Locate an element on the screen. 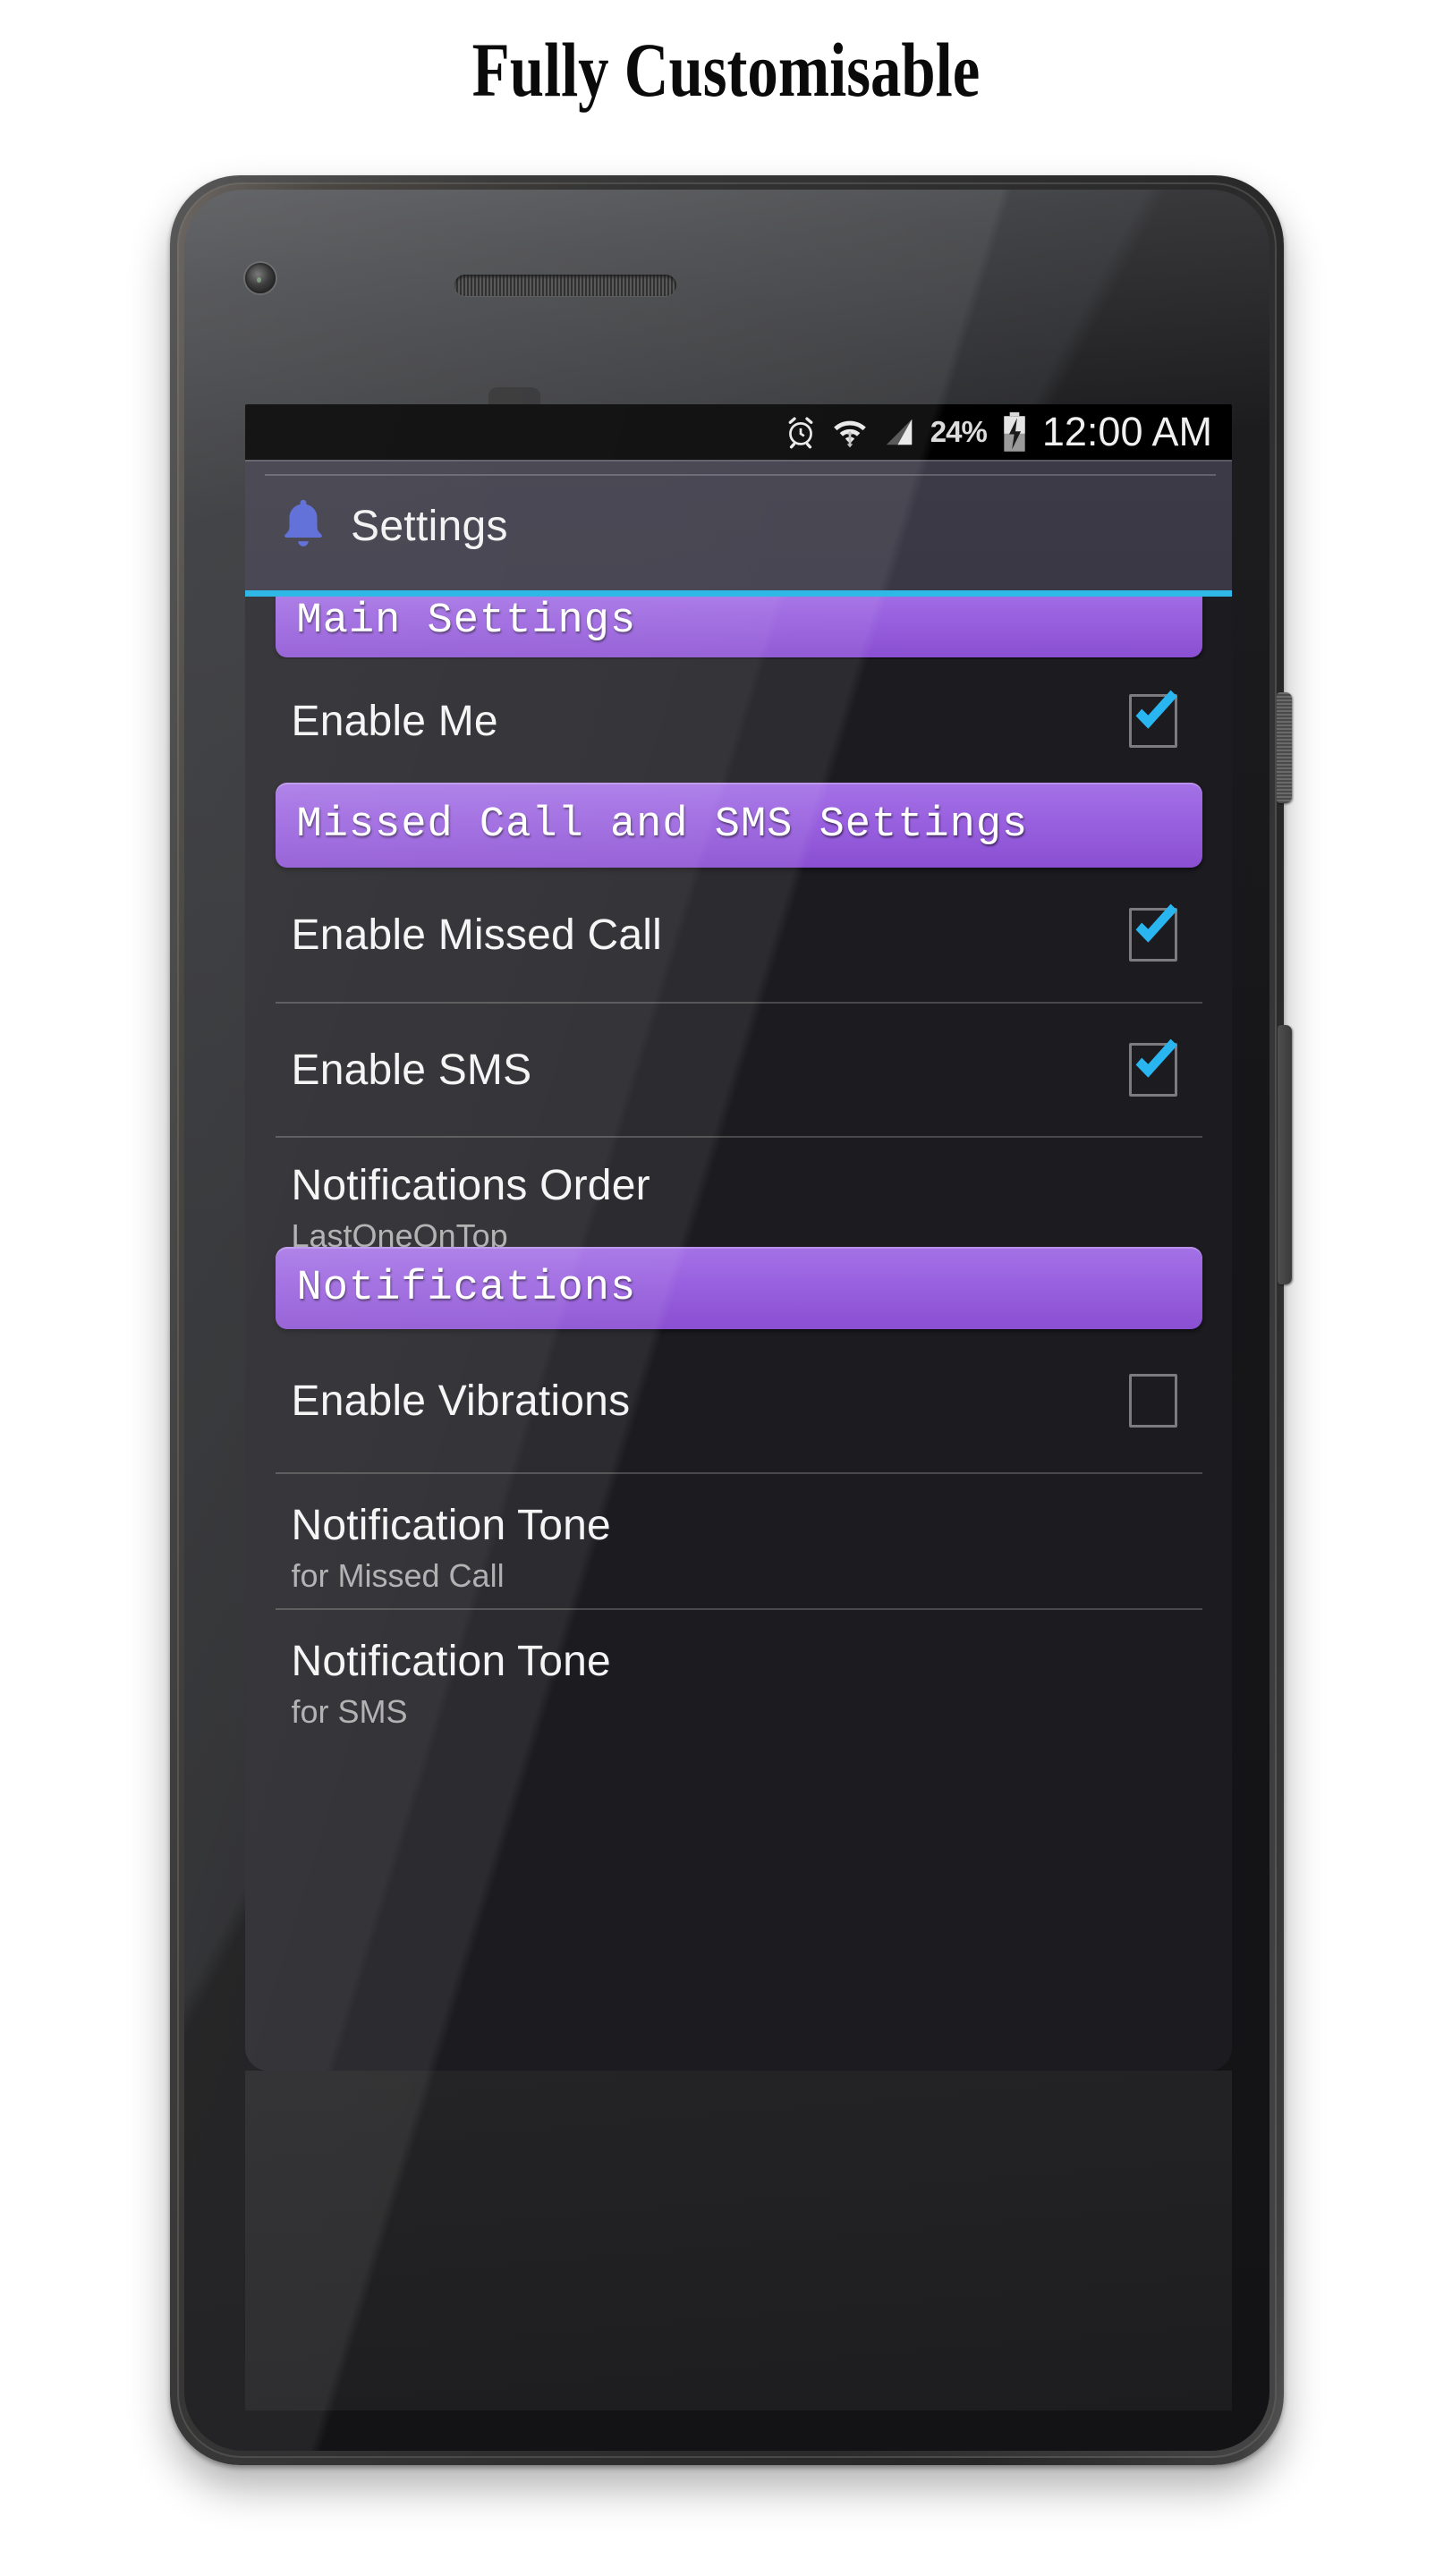 The width and height of the screenshot is (1452, 2576). checkbox-enable-vibrations is located at coordinates (1152, 1401).